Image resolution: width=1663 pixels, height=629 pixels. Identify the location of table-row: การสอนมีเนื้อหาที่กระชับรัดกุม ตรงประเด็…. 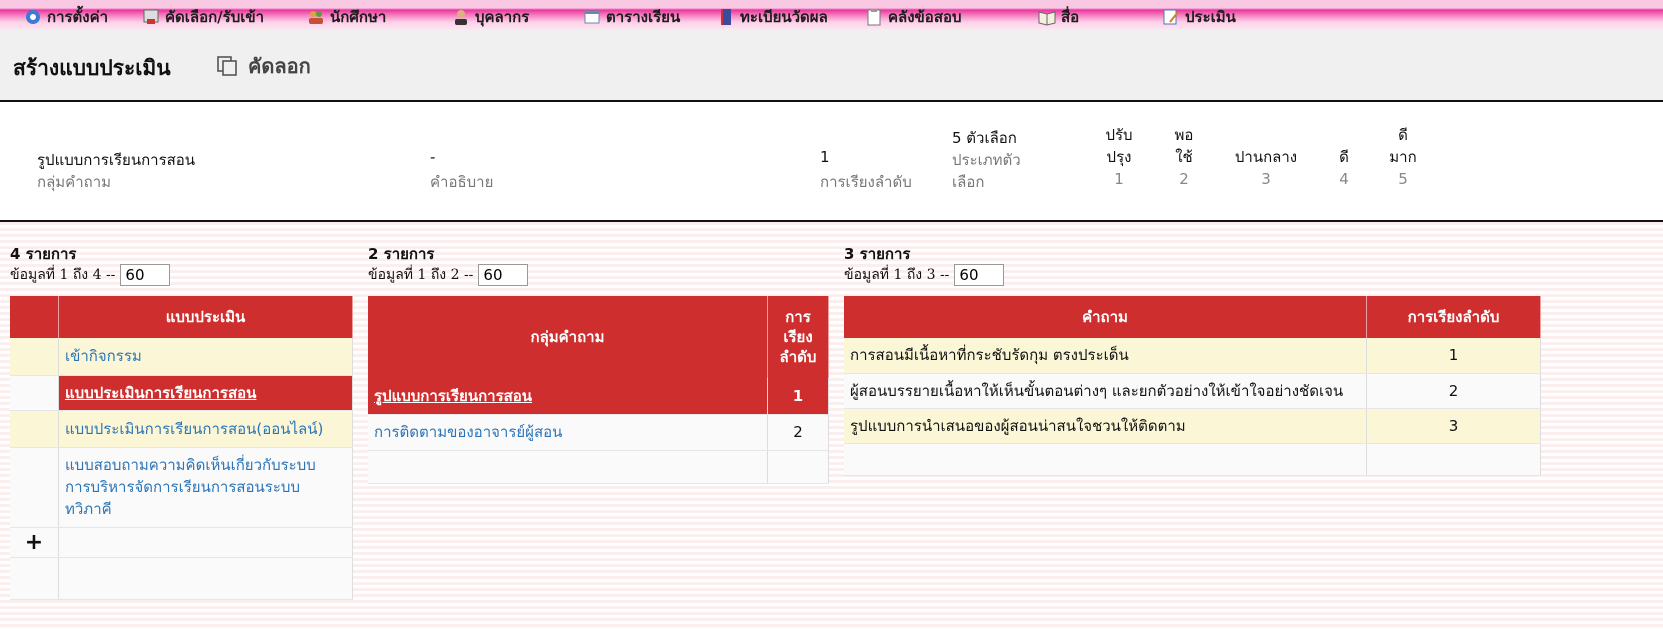
(1192, 356).